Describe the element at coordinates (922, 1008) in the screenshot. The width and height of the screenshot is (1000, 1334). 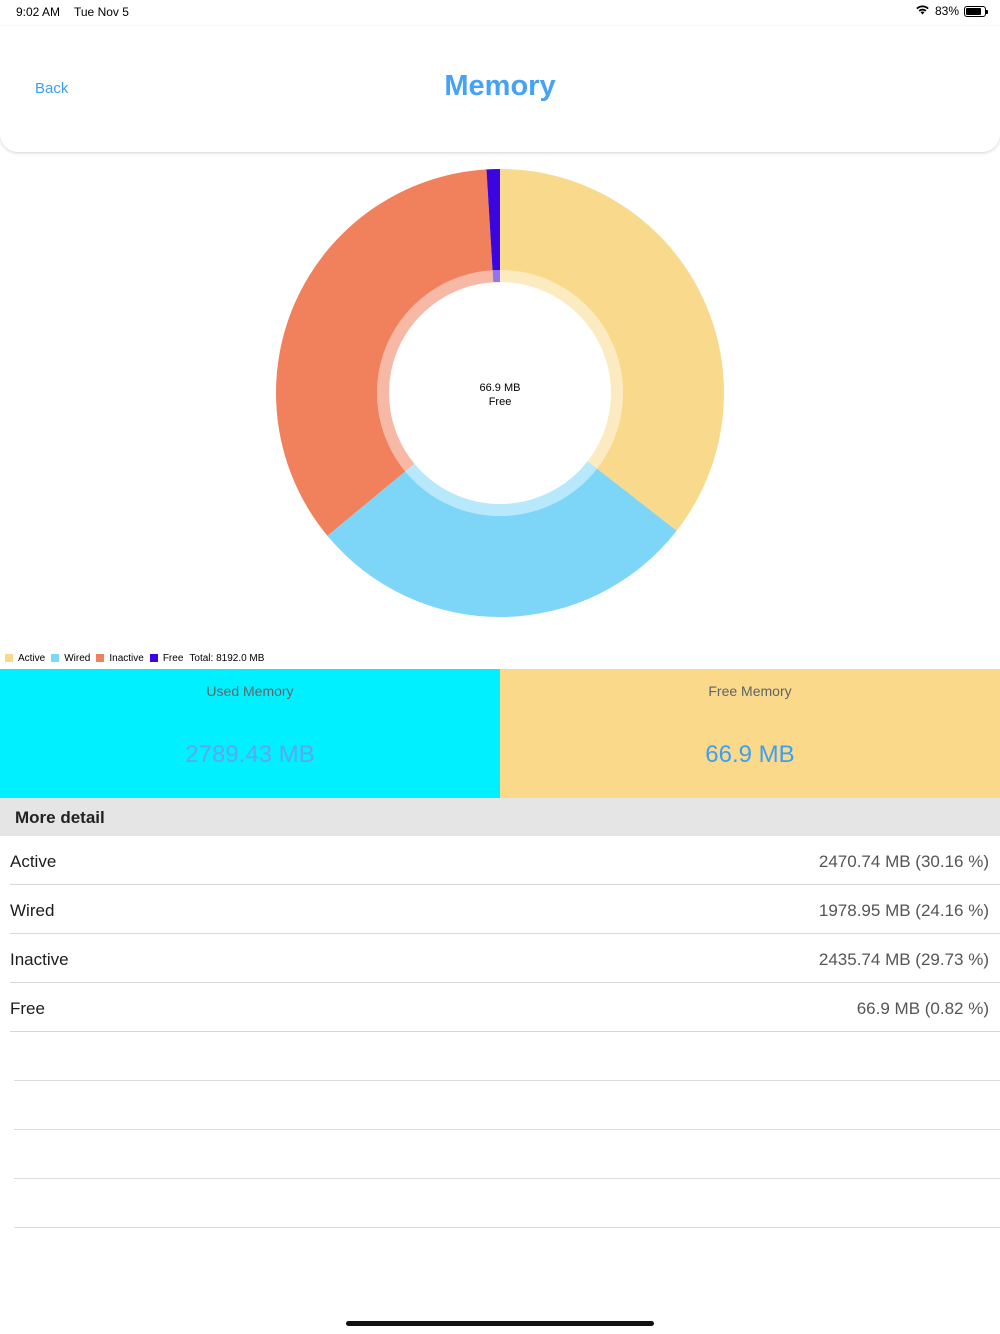
I see `detail-value: 66.9 MB (0.82 %)` at that location.